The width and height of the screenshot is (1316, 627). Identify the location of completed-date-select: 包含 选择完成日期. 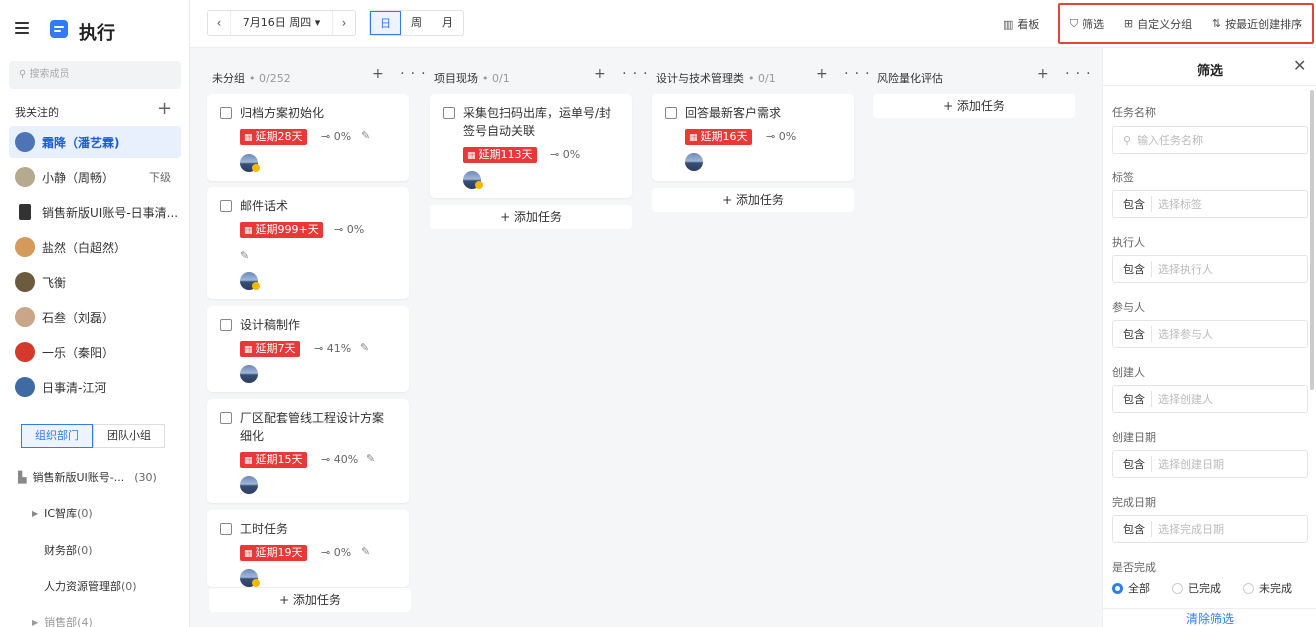
(1210, 529).